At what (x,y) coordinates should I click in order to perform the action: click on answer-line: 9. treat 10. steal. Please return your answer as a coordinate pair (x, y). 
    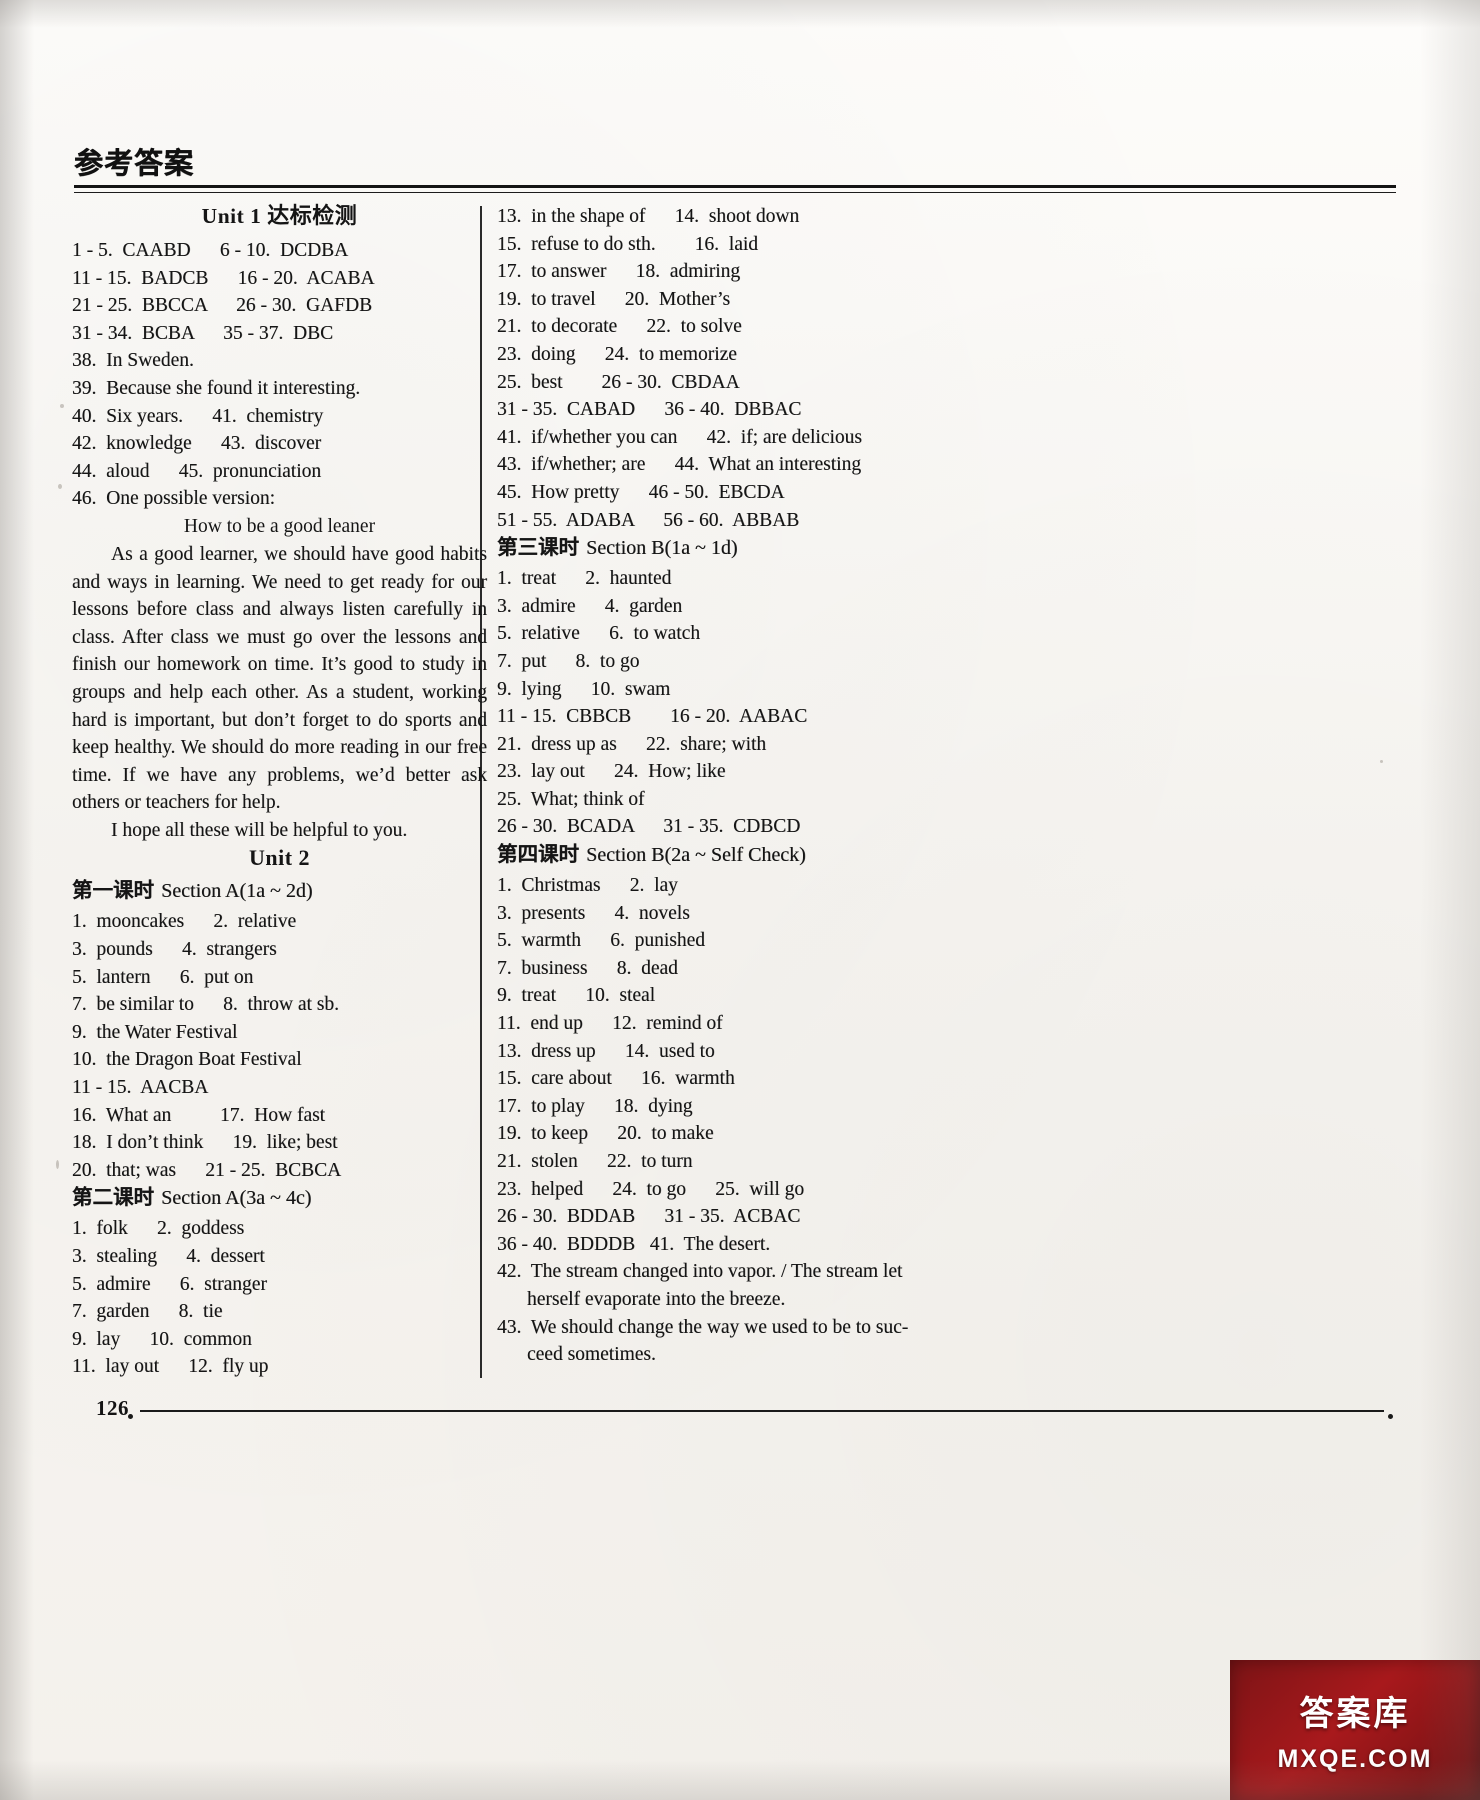
    Looking at the image, I should click on (576, 996).